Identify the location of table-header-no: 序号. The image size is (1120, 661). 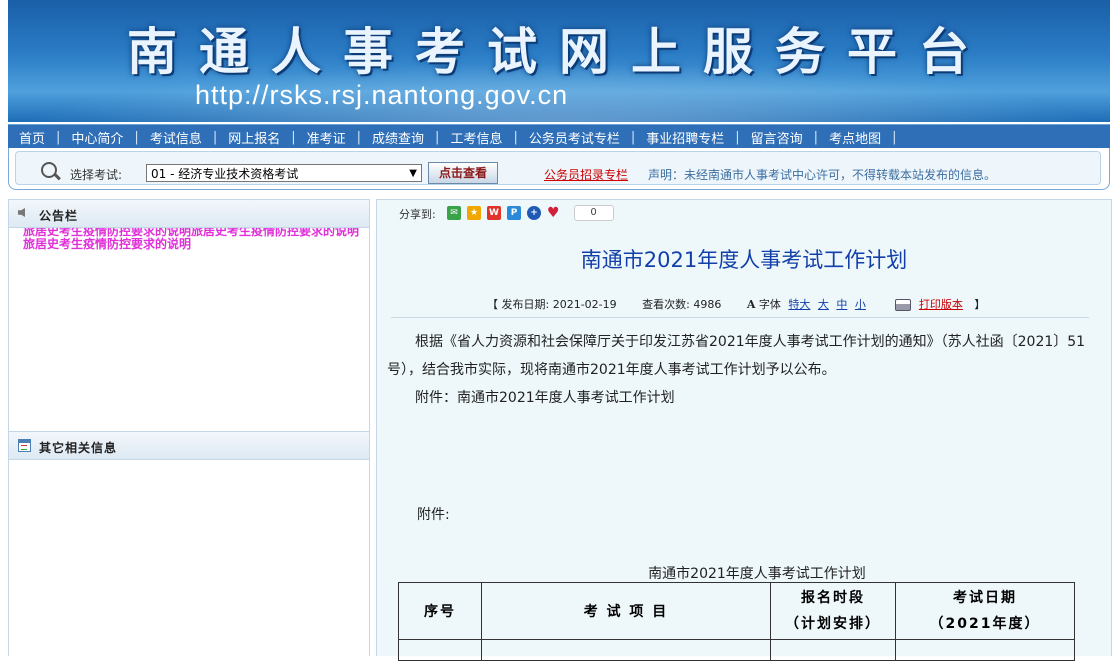
(440, 611).